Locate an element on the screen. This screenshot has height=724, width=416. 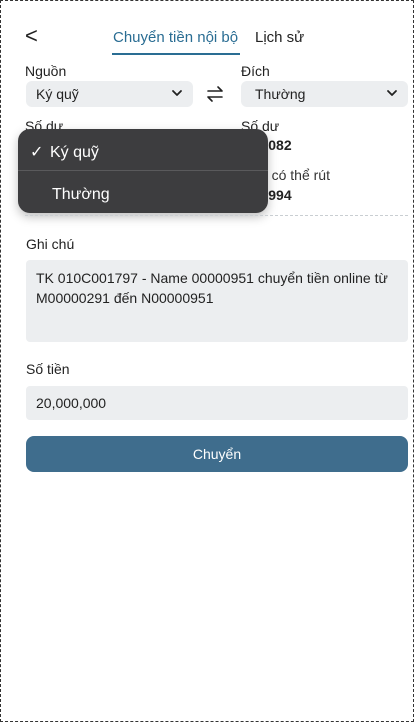
destination-select-value: Thường is located at coordinates (280, 94).